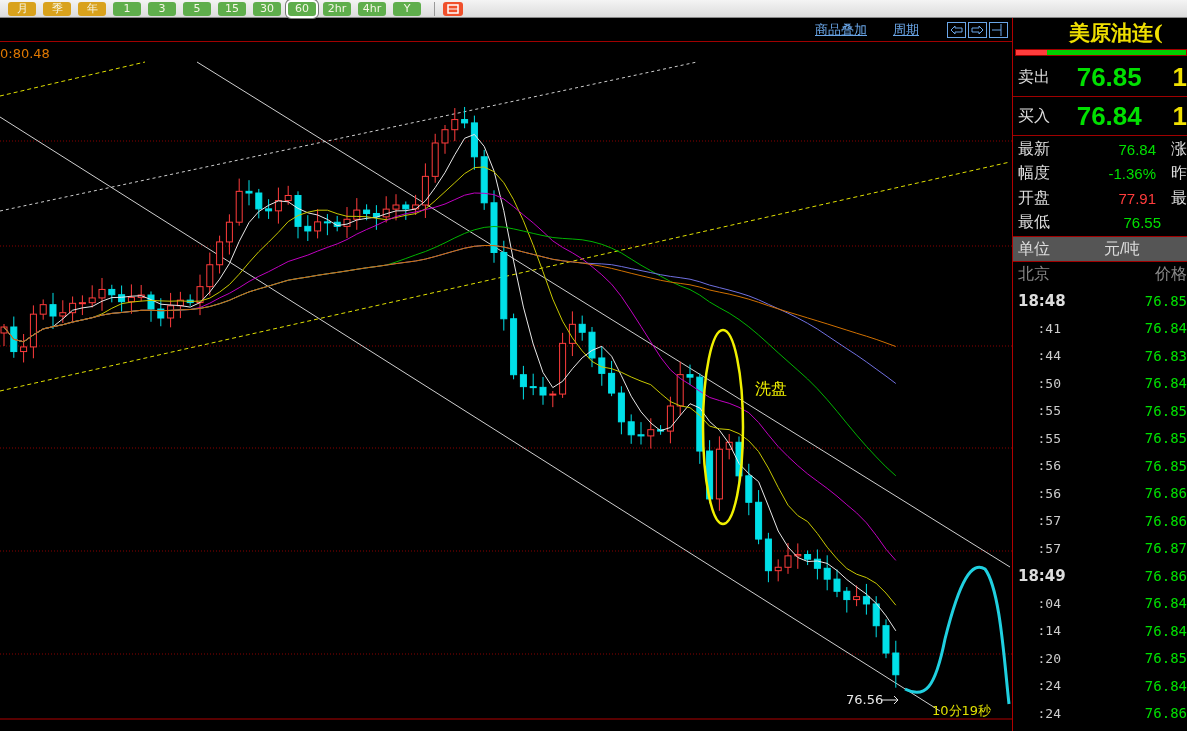  Describe the element at coordinates (1048, 686) in the screenshot. I see `tick-time: :24` at that location.